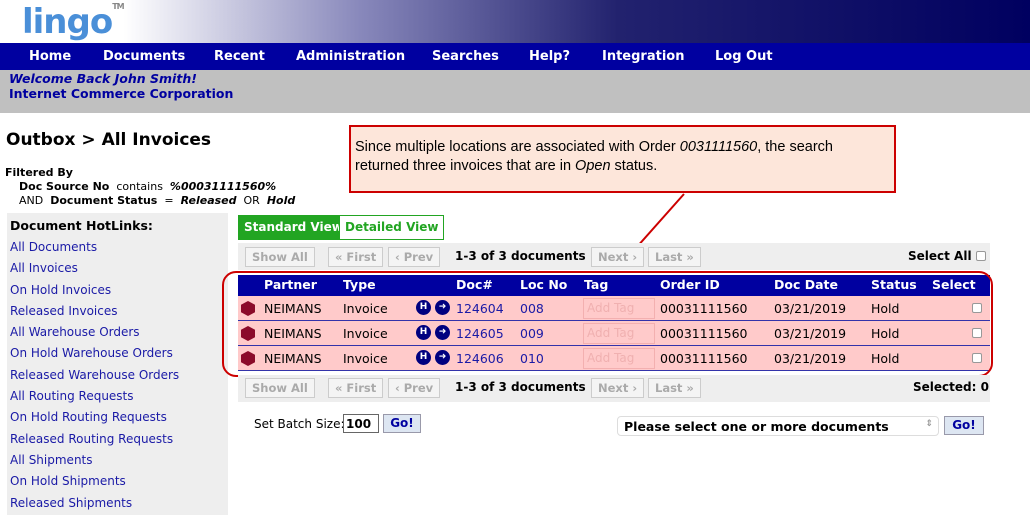  Describe the element at coordinates (117, 268) in the screenshot. I see `sidebar-link: All Invoices` at that location.